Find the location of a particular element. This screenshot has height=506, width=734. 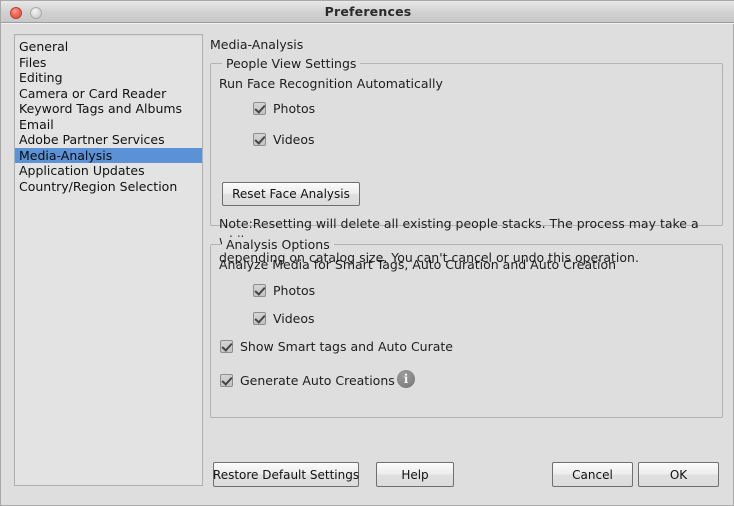

window-title: Preferences is located at coordinates (368, 11).